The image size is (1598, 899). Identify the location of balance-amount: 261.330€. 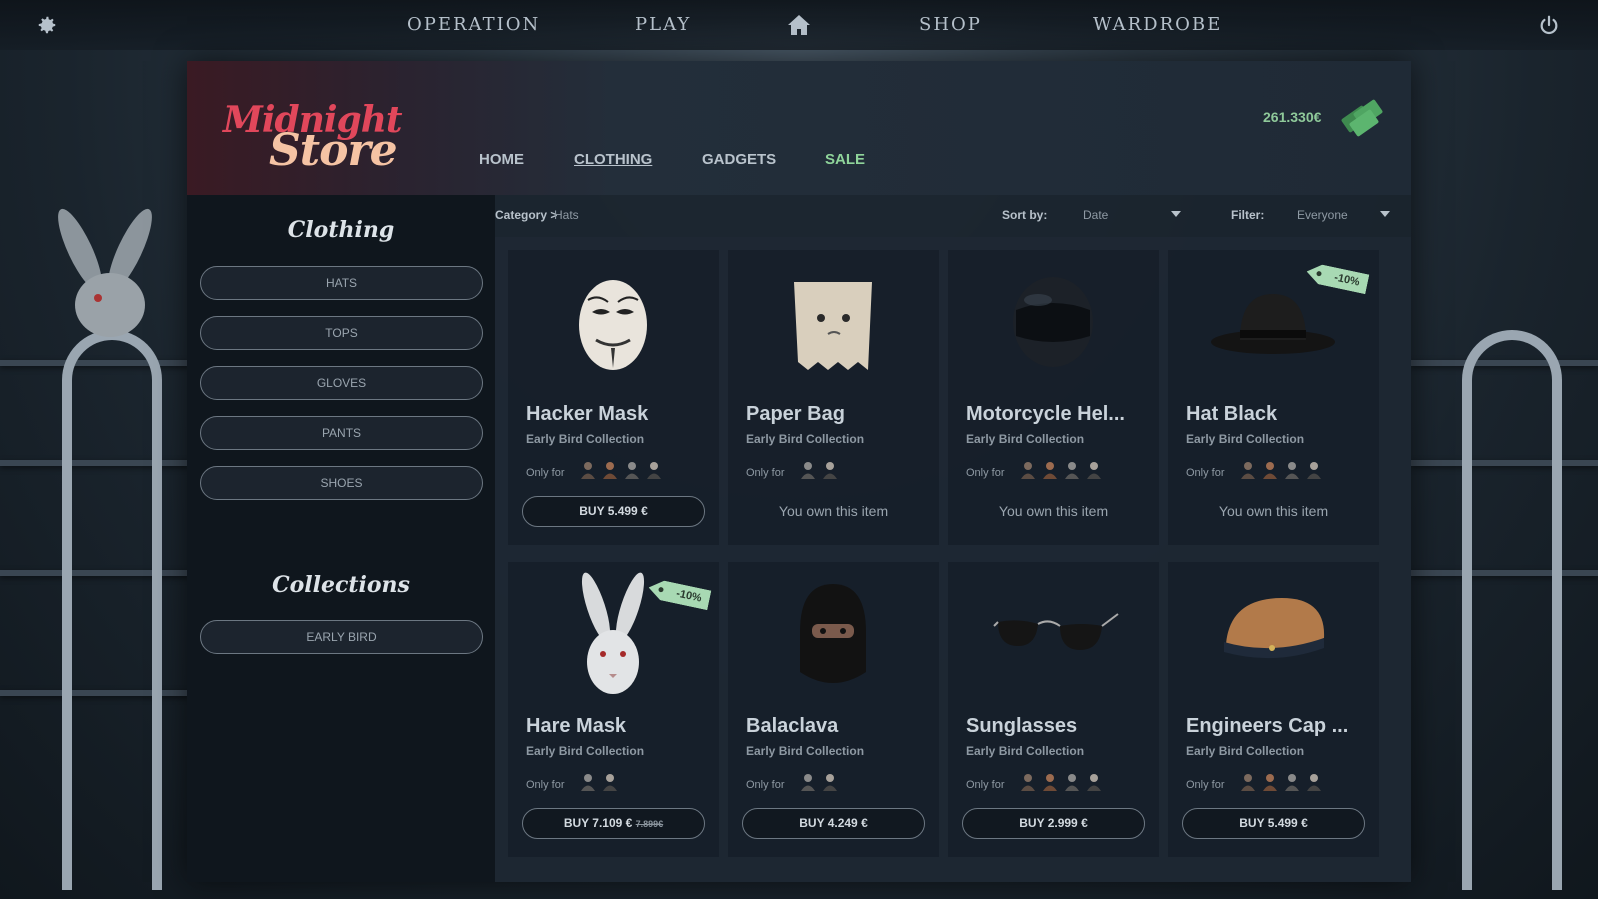
(1292, 117).